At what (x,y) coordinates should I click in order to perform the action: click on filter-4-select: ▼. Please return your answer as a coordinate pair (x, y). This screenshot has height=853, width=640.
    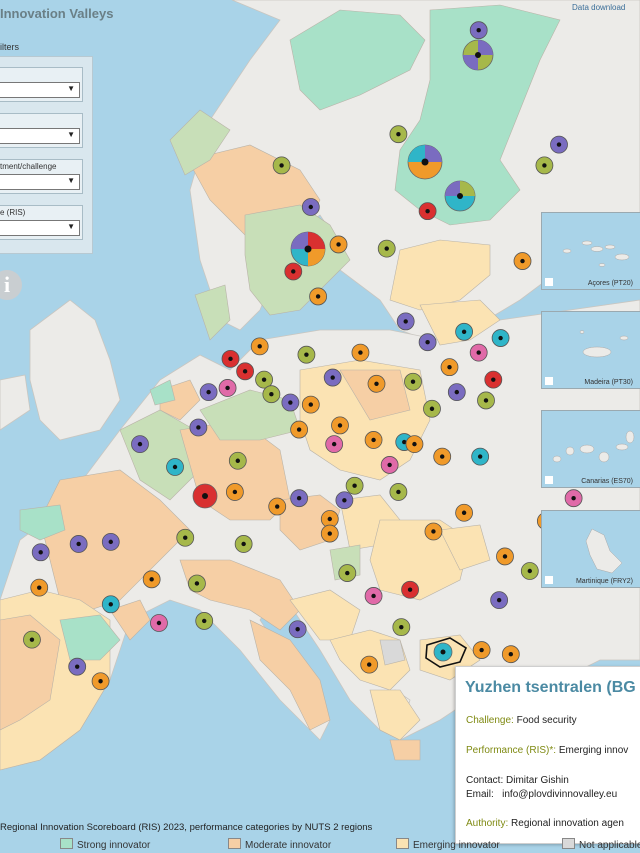
    Looking at the image, I should click on (40, 228).